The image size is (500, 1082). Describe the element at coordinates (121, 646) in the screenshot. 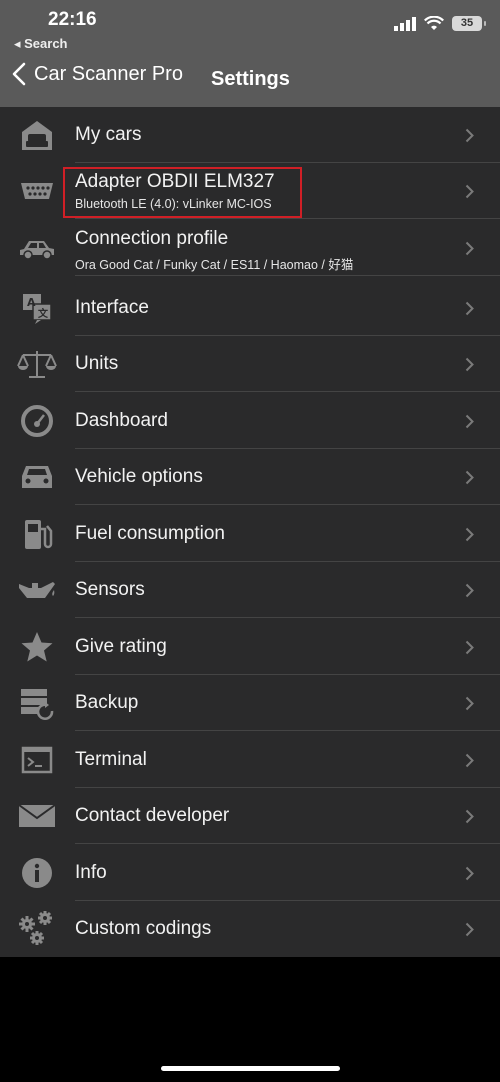

I see `settings-item-label: Give rating` at that location.